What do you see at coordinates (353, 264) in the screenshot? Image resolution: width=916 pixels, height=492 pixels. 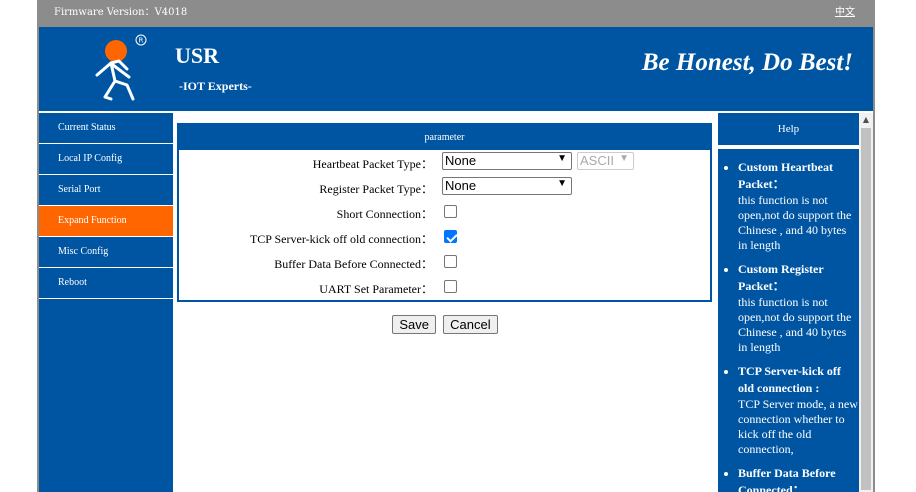 I see `buffer-data-label: Buffer Data Before Connected：` at bounding box center [353, 264].